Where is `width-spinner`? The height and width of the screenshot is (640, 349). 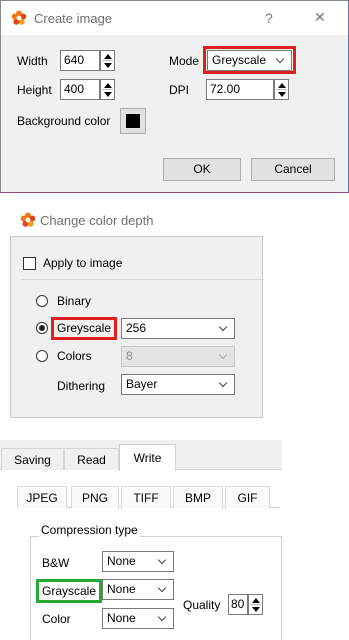
width-spinner is located at coordinates (107, 60).